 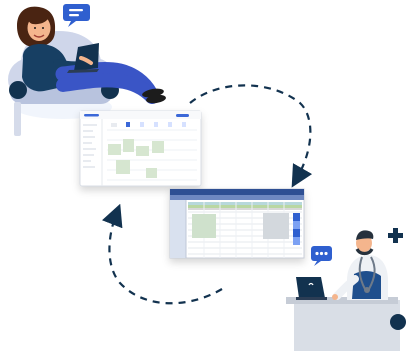 I want to click on patient-app-window, so click(x=140, y=148).